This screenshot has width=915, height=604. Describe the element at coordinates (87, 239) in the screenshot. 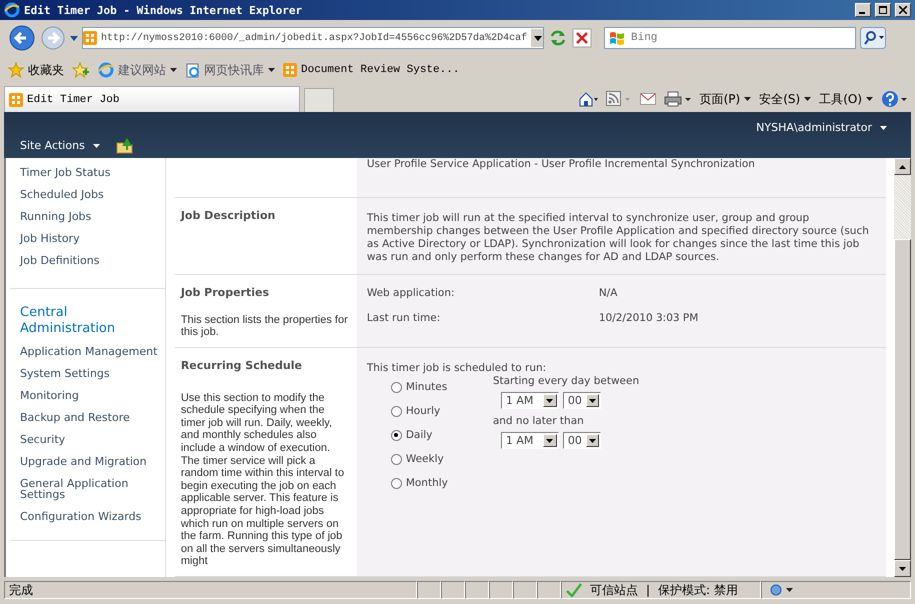

I see `nav-link: Job History` at that location.